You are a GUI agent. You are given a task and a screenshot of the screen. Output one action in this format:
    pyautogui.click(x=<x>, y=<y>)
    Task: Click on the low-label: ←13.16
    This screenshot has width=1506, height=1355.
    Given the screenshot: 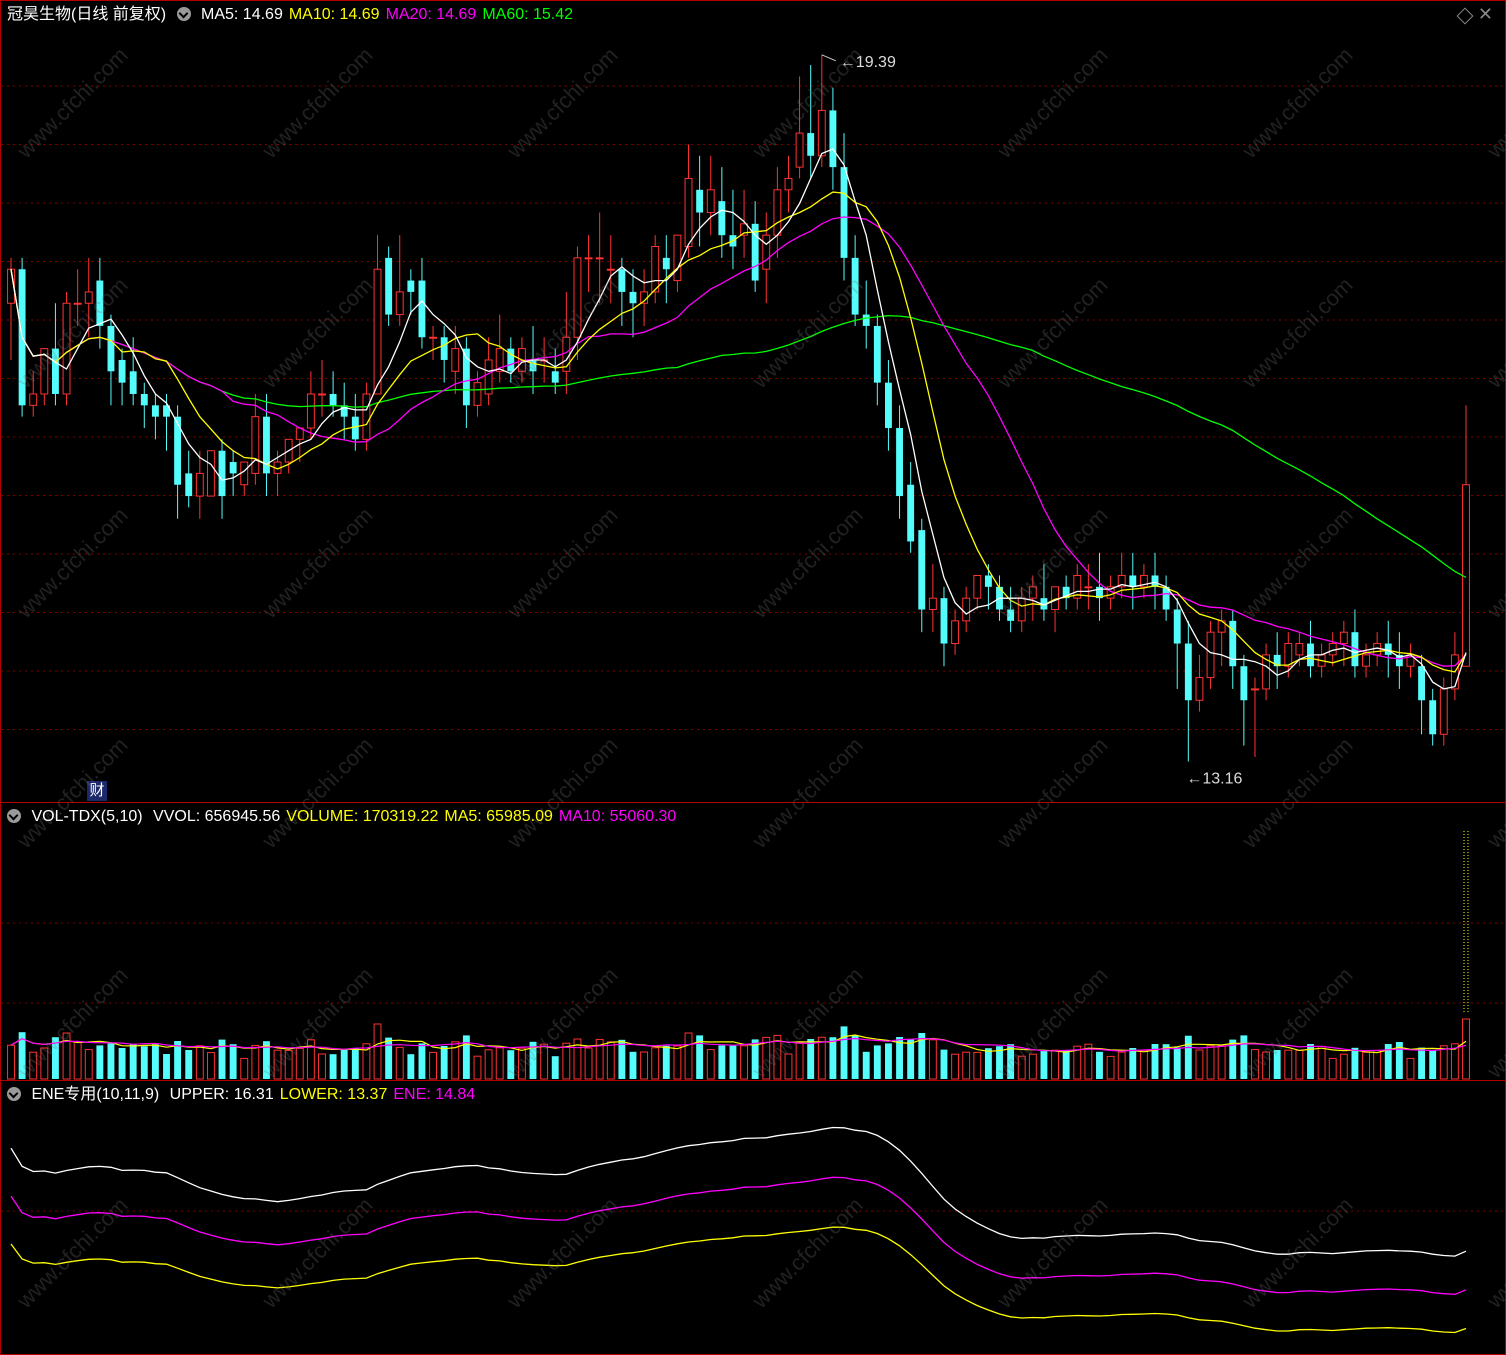 What is the action you would take?
    pyautogui.click(x=1214, y=779)
    